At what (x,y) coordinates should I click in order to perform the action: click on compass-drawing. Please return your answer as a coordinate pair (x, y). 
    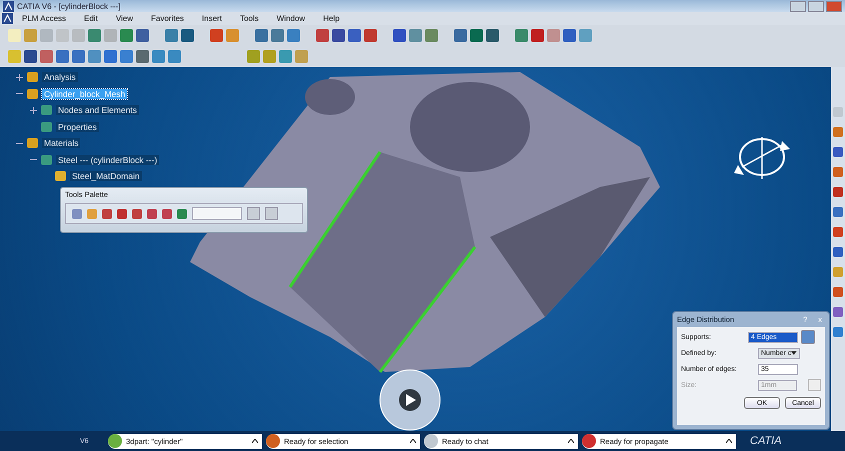
    Looking at the image, I should click on (762, 158).